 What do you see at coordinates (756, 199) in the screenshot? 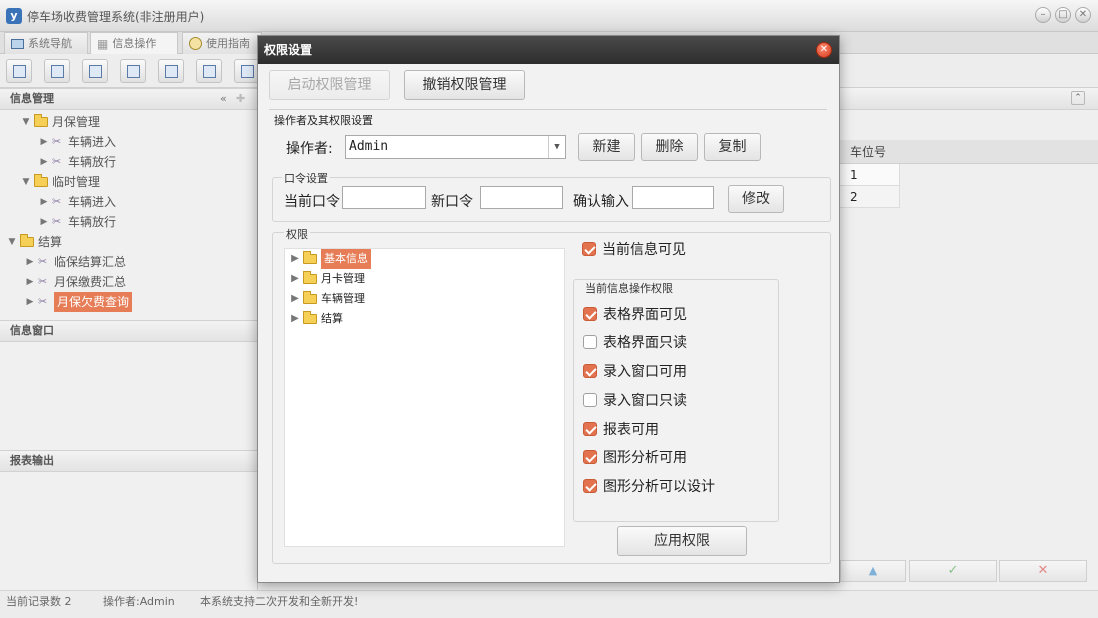
I see `modify-button: 修改` at bounding box center [756, 199].